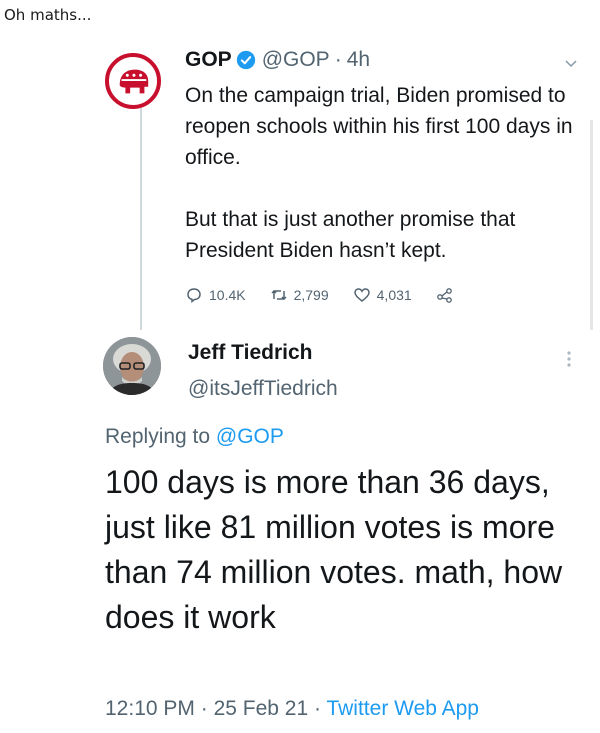  Describe the element at coordinates (569, 359) in the screenshot. I see `more-options-icon` at that location.